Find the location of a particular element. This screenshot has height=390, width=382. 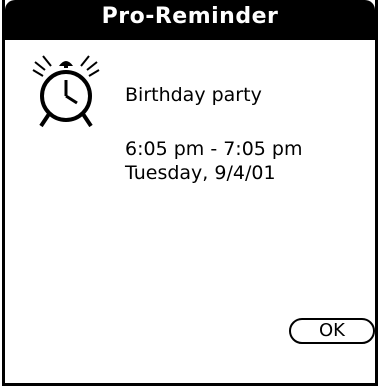

dialog-title: Pro-Reminder is located at coordinates (190, 16).